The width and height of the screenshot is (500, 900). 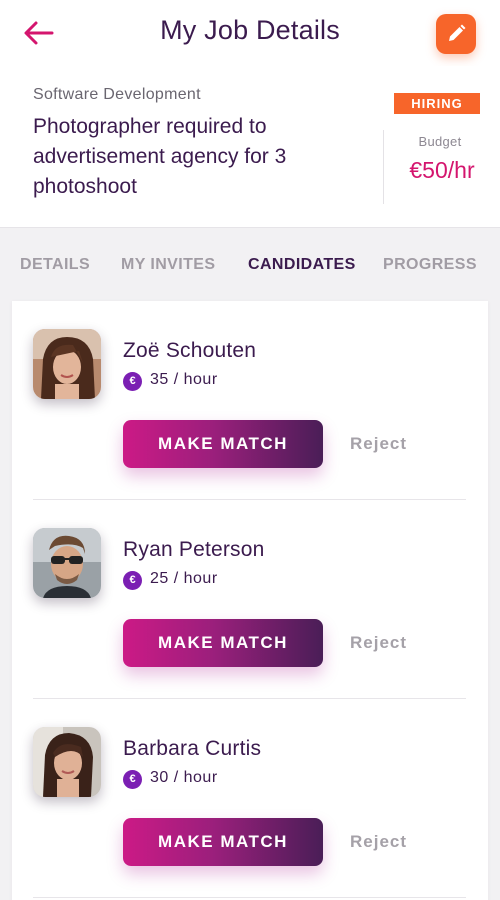 What do you see at coordinates (168, 265) in the screenshot?
I see `tab-my-invites: MY INVITES` at bounding box center [168, 265].